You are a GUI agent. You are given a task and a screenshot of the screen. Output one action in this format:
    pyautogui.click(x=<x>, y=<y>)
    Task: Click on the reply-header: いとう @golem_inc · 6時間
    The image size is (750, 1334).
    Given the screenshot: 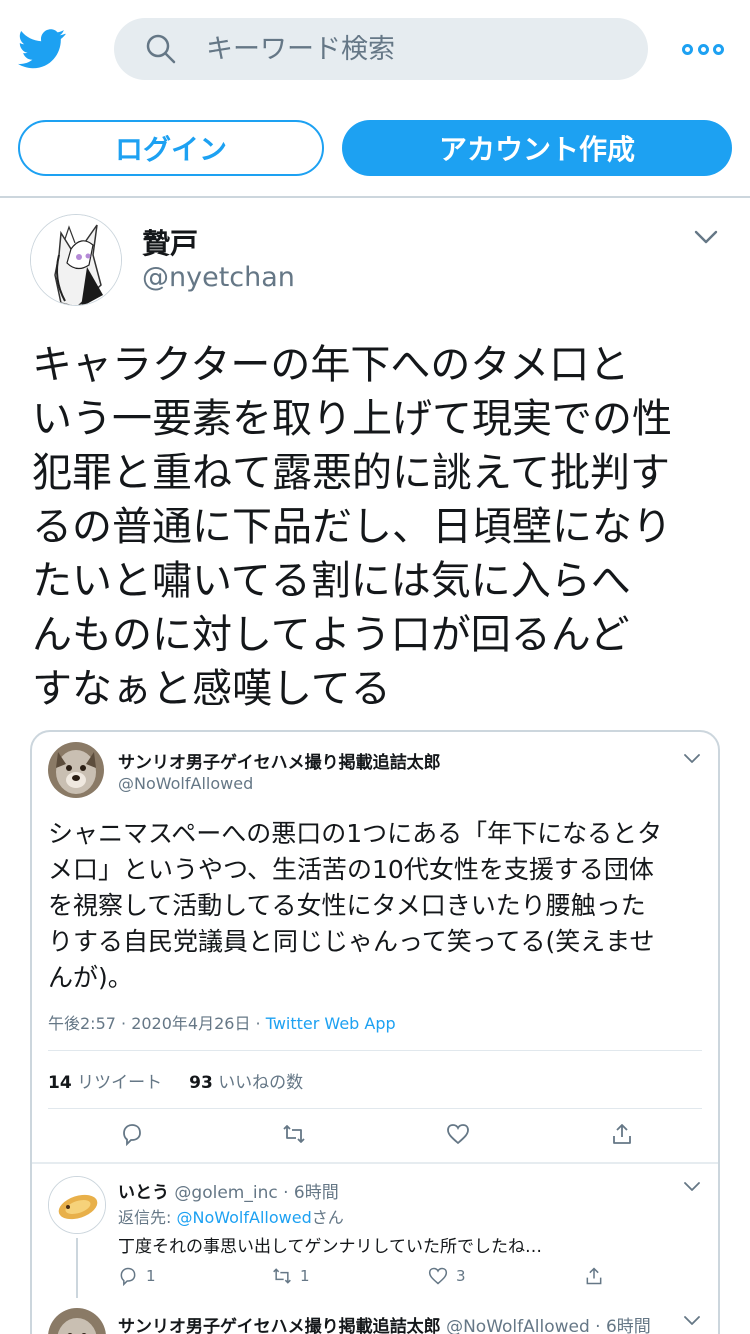 What is the action you would take?
    pyautogui.click(x=228, y=1190)
    